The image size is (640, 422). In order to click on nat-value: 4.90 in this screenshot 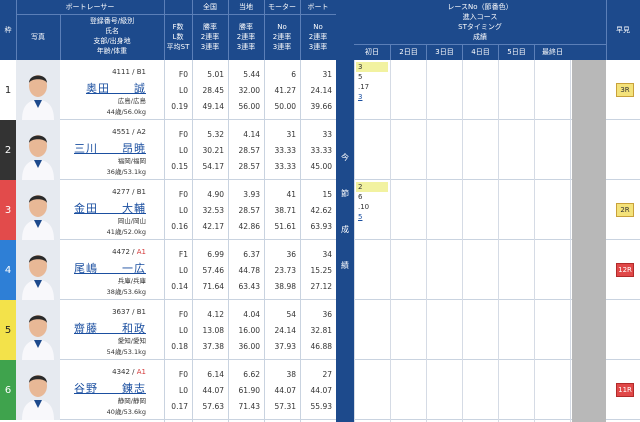, I will do `click(215, 194)`.